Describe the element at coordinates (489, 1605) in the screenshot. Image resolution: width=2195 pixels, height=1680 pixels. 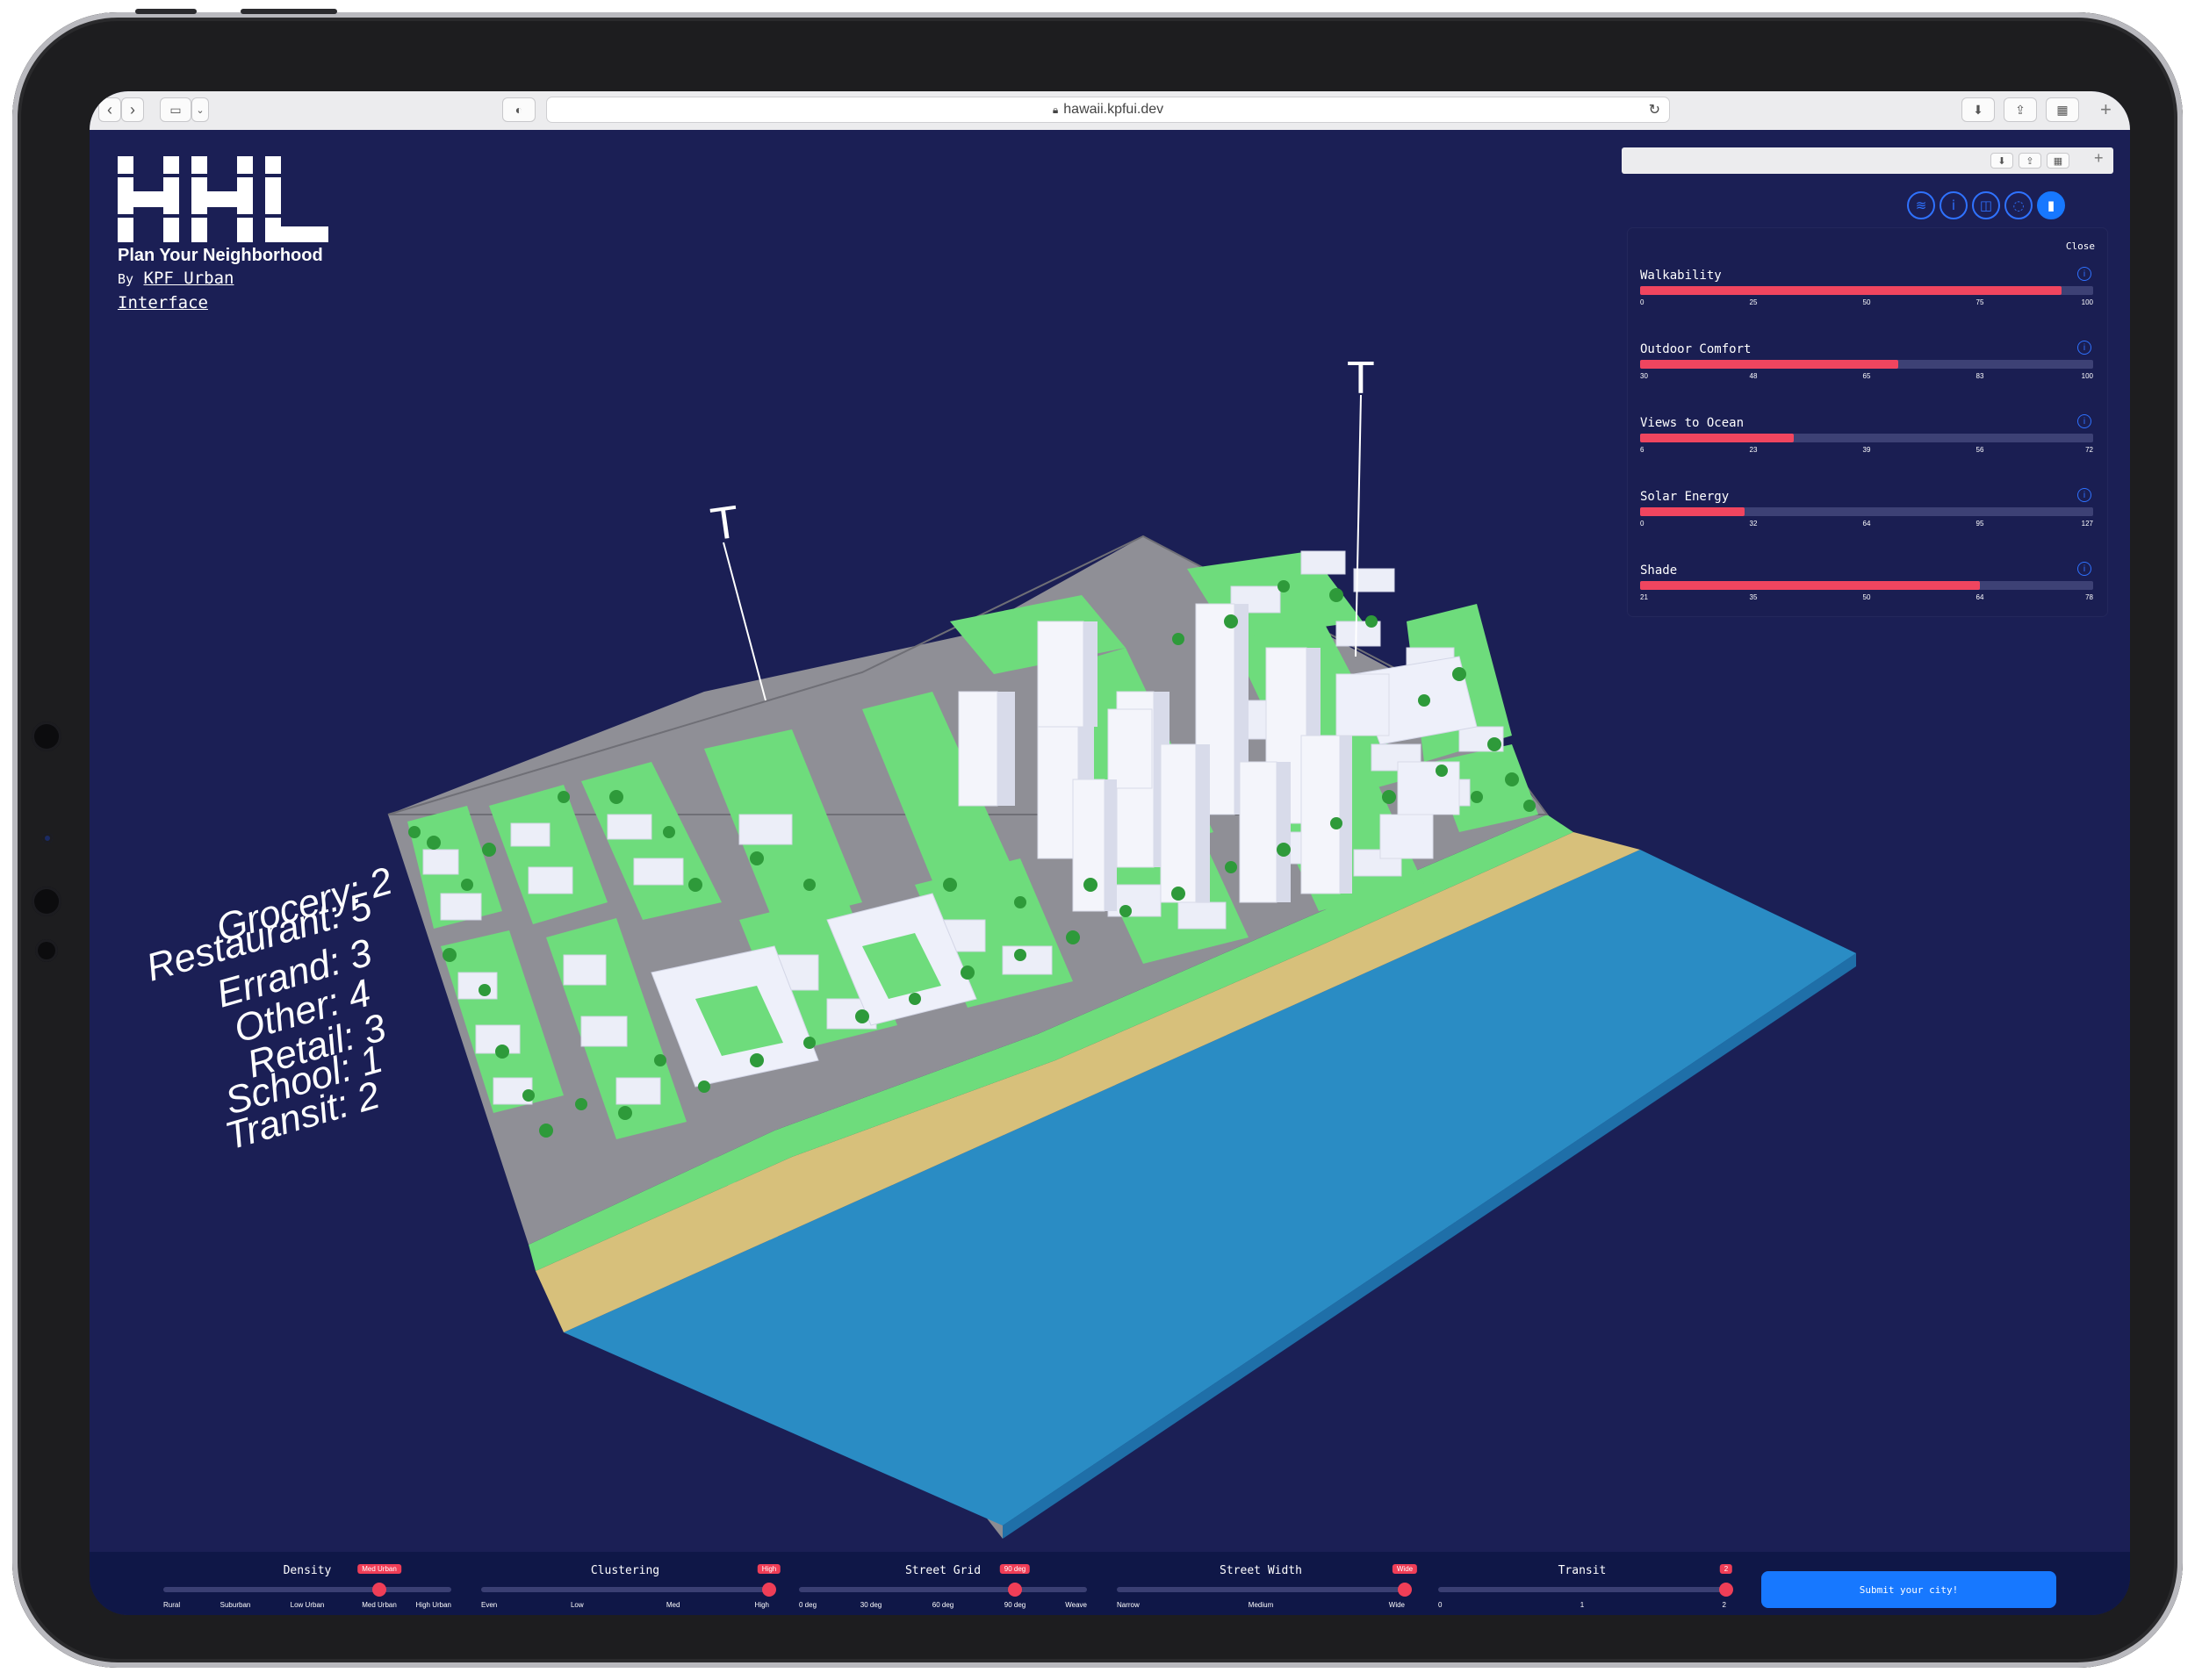
I see `slider-option-label: Even` at that location.